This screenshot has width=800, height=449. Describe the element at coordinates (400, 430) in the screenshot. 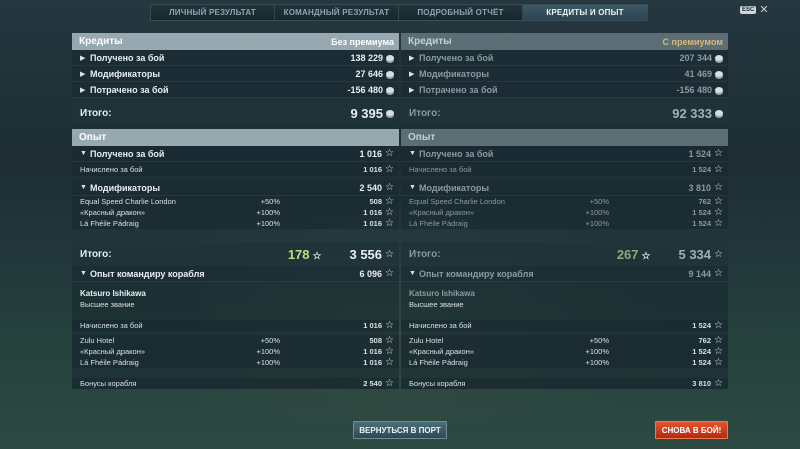

I see `return-to-port-button: ВЕРНУТЬСЯ В ПОРТ` at that location.